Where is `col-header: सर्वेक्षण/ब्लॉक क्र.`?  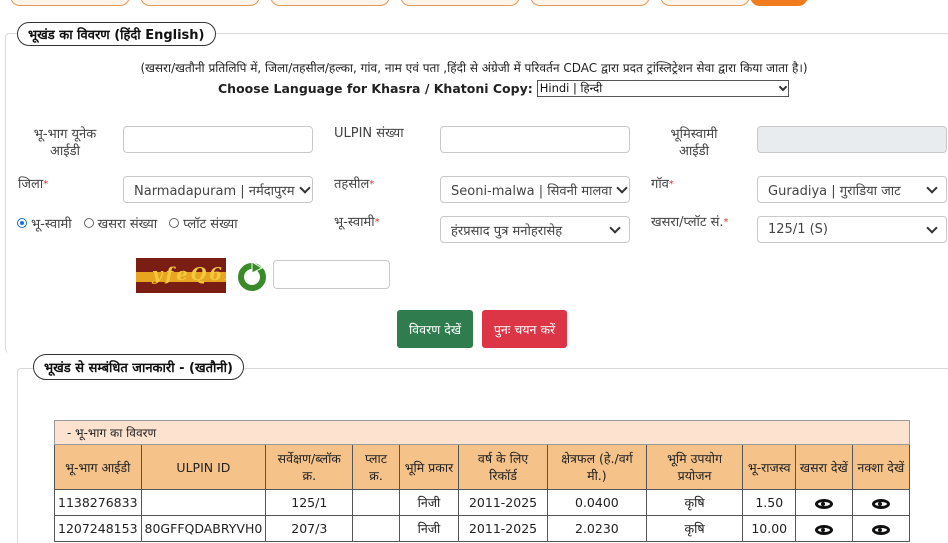 col-header: सर्वेक्षण/ब्लॉक क्र. is located at coordinates (309, 467).